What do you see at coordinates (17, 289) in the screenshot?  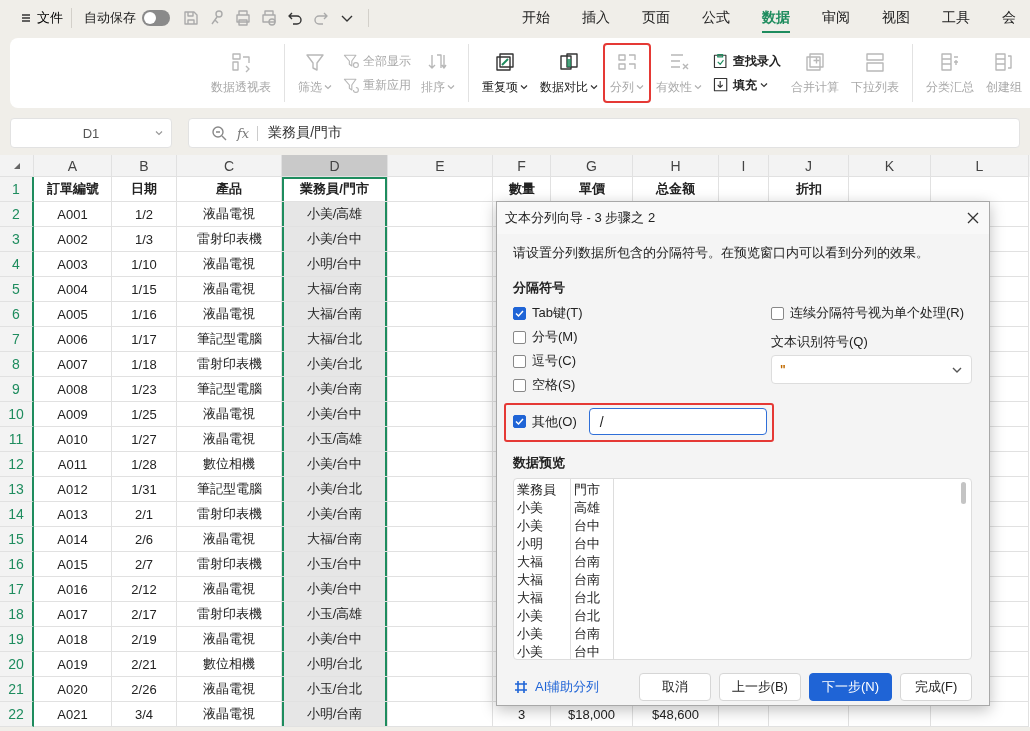 I see `row-header: 5` at bounding box center [17, 289].